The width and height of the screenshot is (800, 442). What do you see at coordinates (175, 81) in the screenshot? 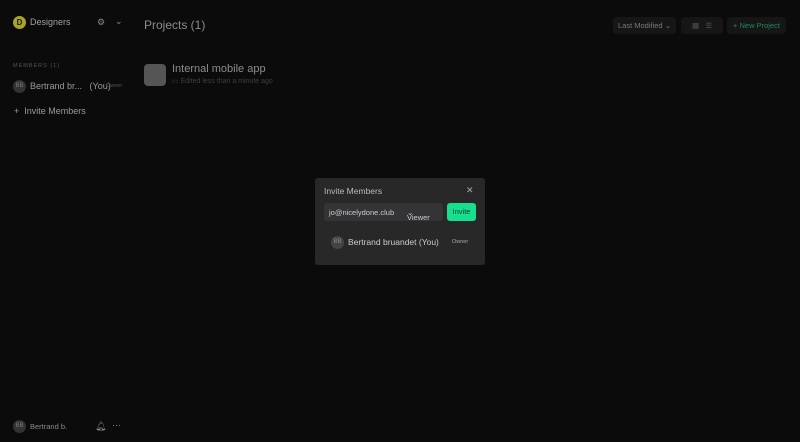
I see `calendar-icon: ▭` at bounding box center [175, 81].